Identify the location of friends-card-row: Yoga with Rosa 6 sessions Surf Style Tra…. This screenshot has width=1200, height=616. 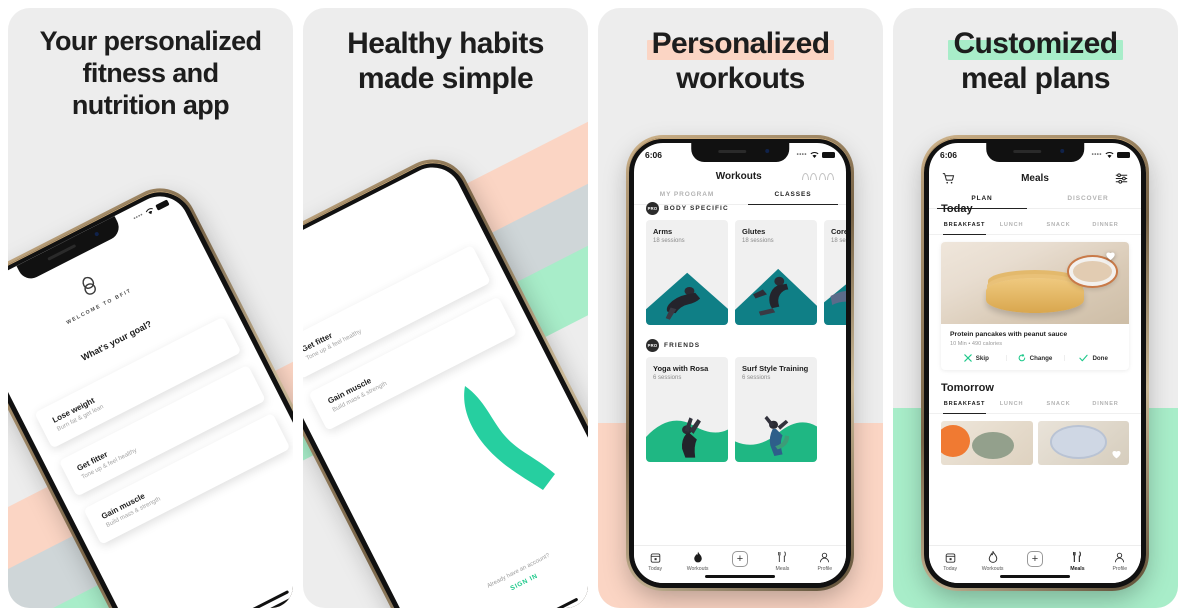
(740, 409).